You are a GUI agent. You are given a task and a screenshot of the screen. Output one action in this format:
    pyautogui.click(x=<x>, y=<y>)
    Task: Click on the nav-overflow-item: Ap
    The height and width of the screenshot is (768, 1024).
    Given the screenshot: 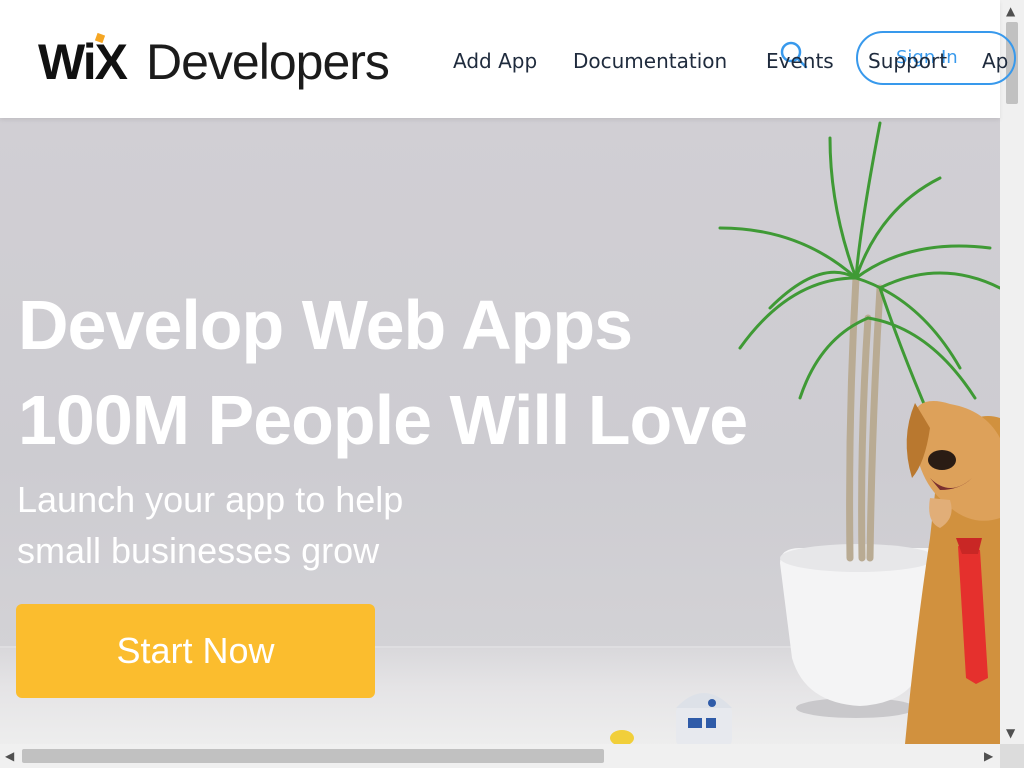 What is the action you would take?
    pyautogui.click(x=995, y=61)
    